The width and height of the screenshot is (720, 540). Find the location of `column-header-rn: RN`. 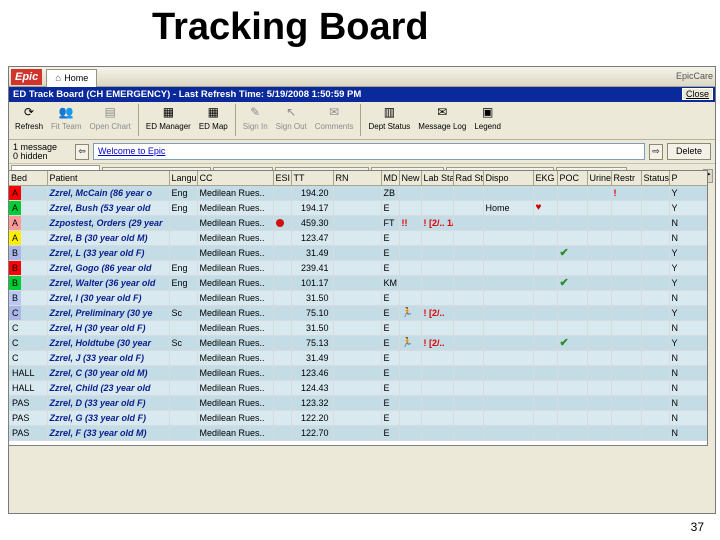

column-header-rn: RN is located at coordinates (357, 178).